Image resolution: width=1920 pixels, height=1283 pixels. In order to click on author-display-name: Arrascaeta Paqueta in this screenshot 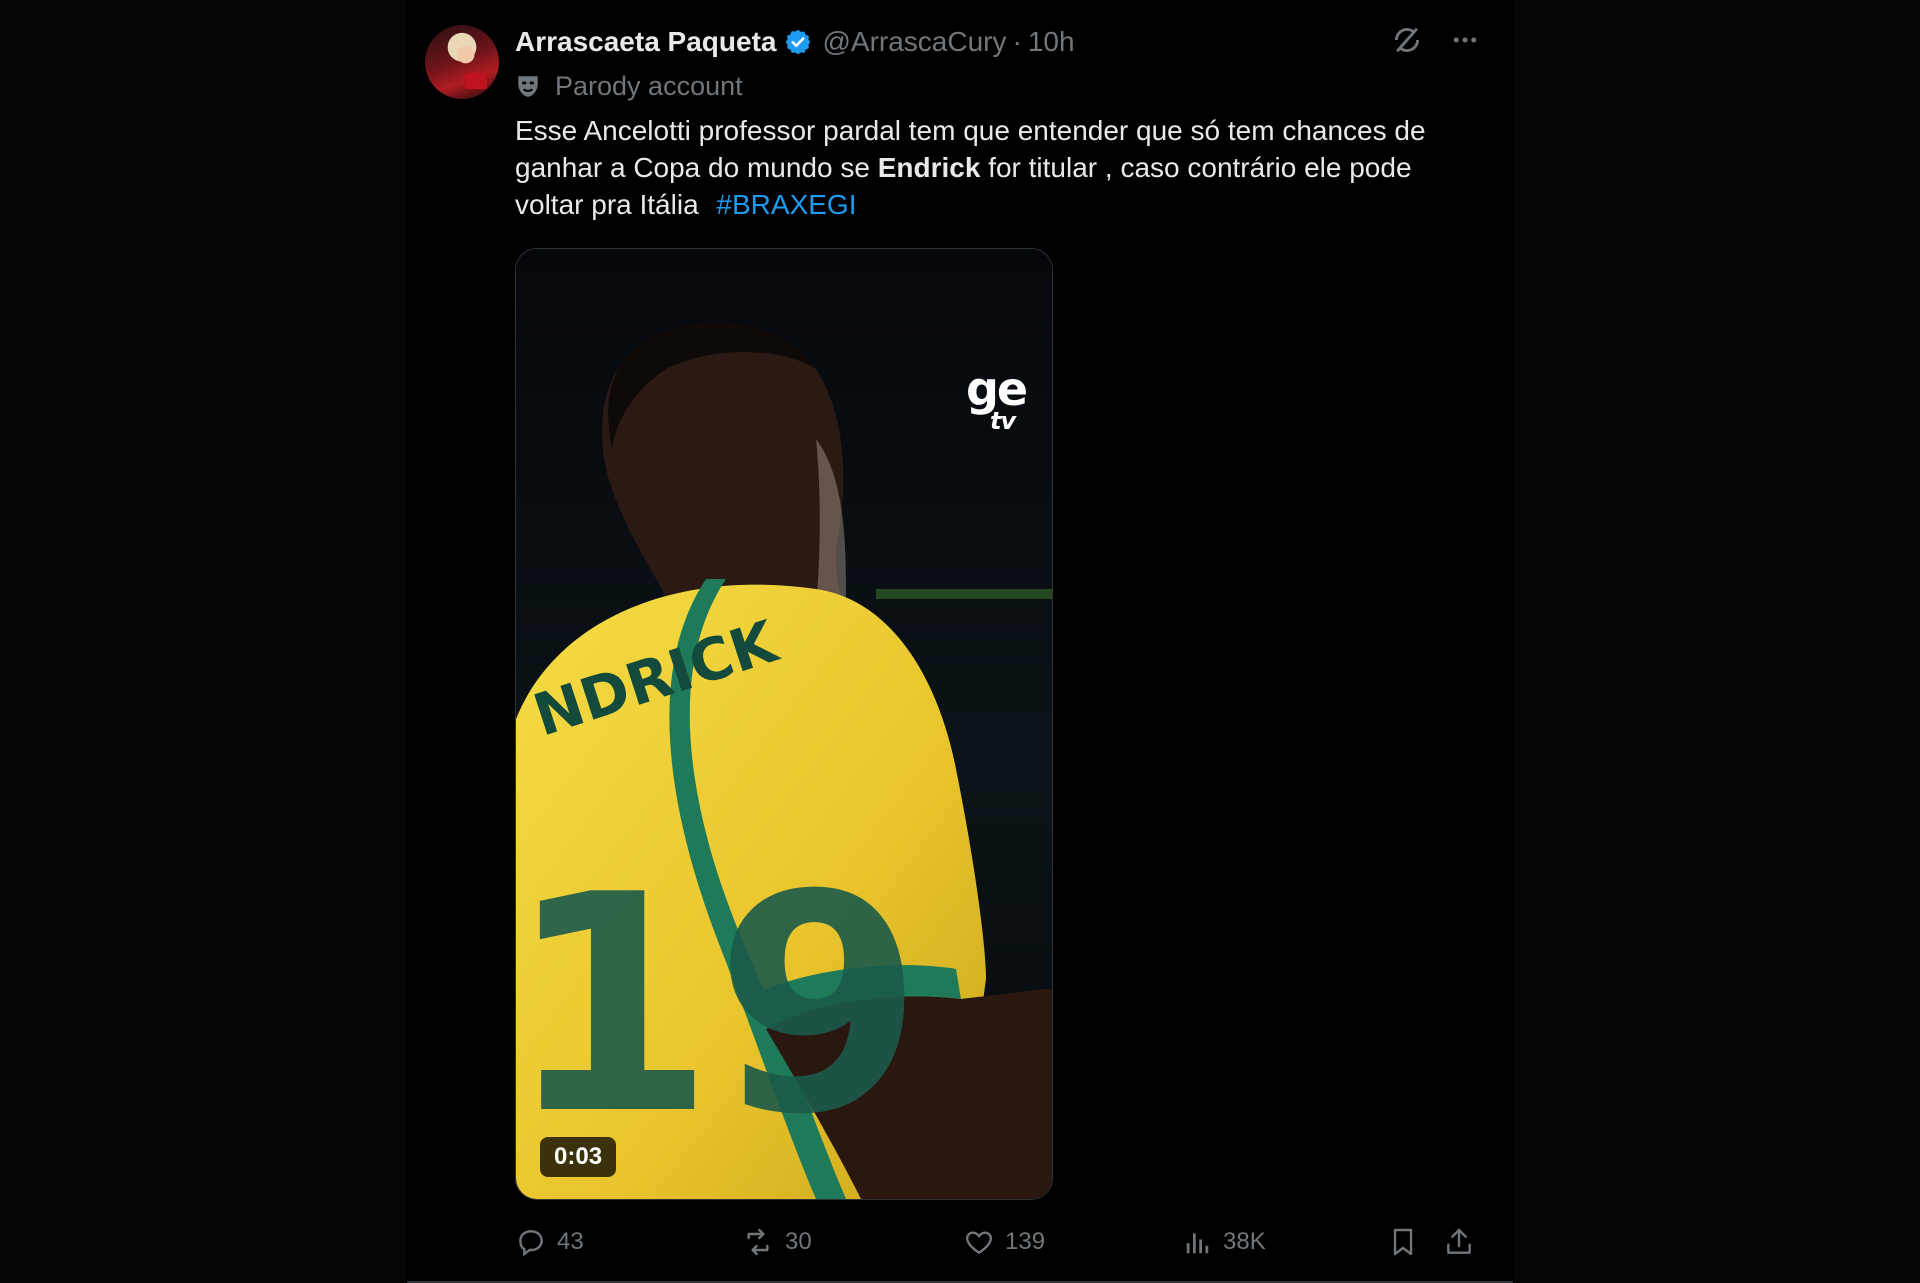, I will do `click(645, 42)`.